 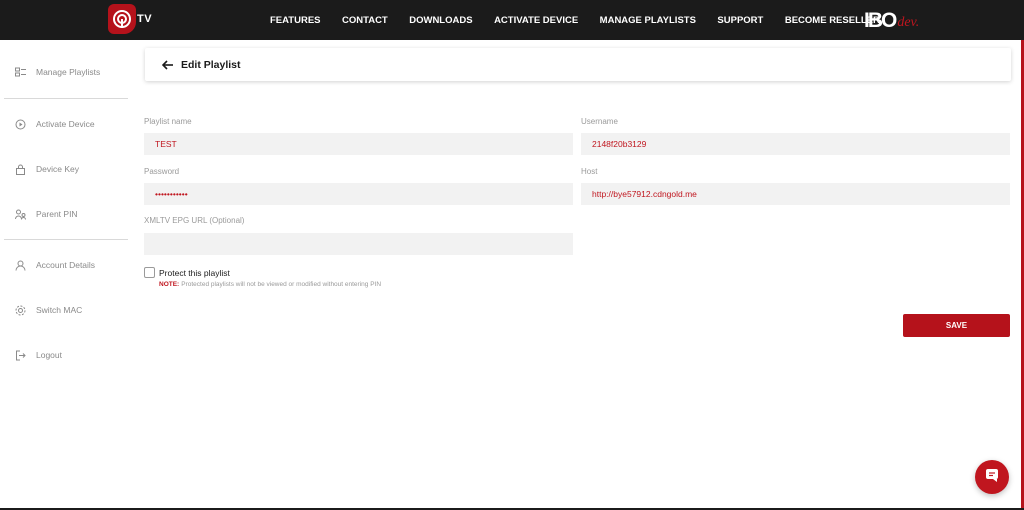 I want to click on sidebar-item-label: Manage Playlists, so click(x=68, y=72).